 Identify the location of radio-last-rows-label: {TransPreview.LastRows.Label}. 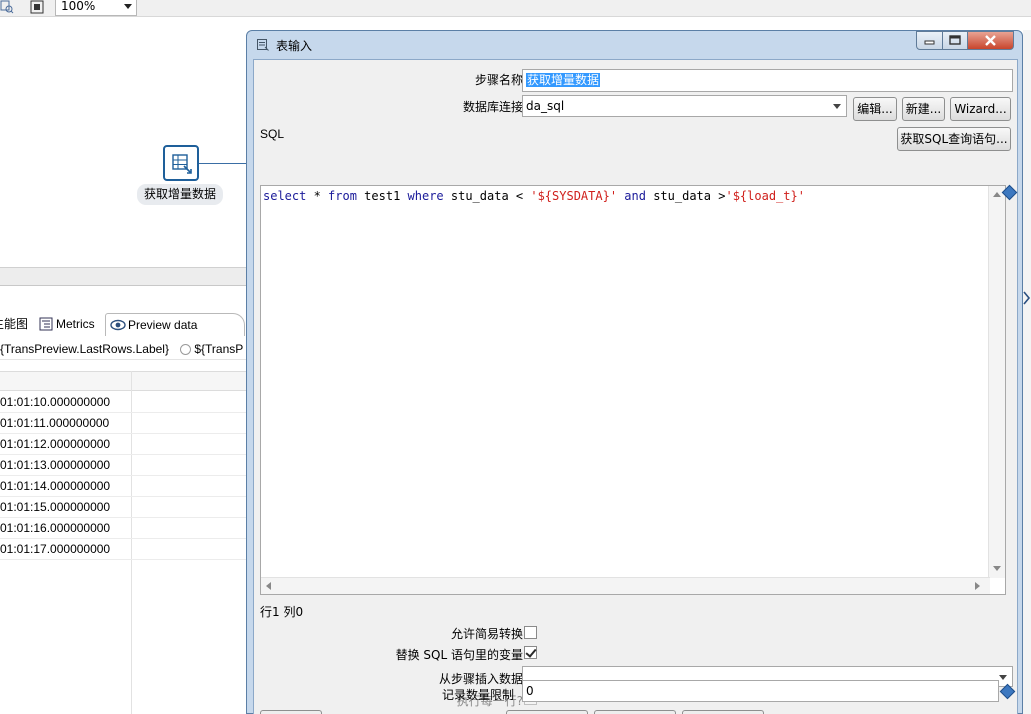
(84, 349).